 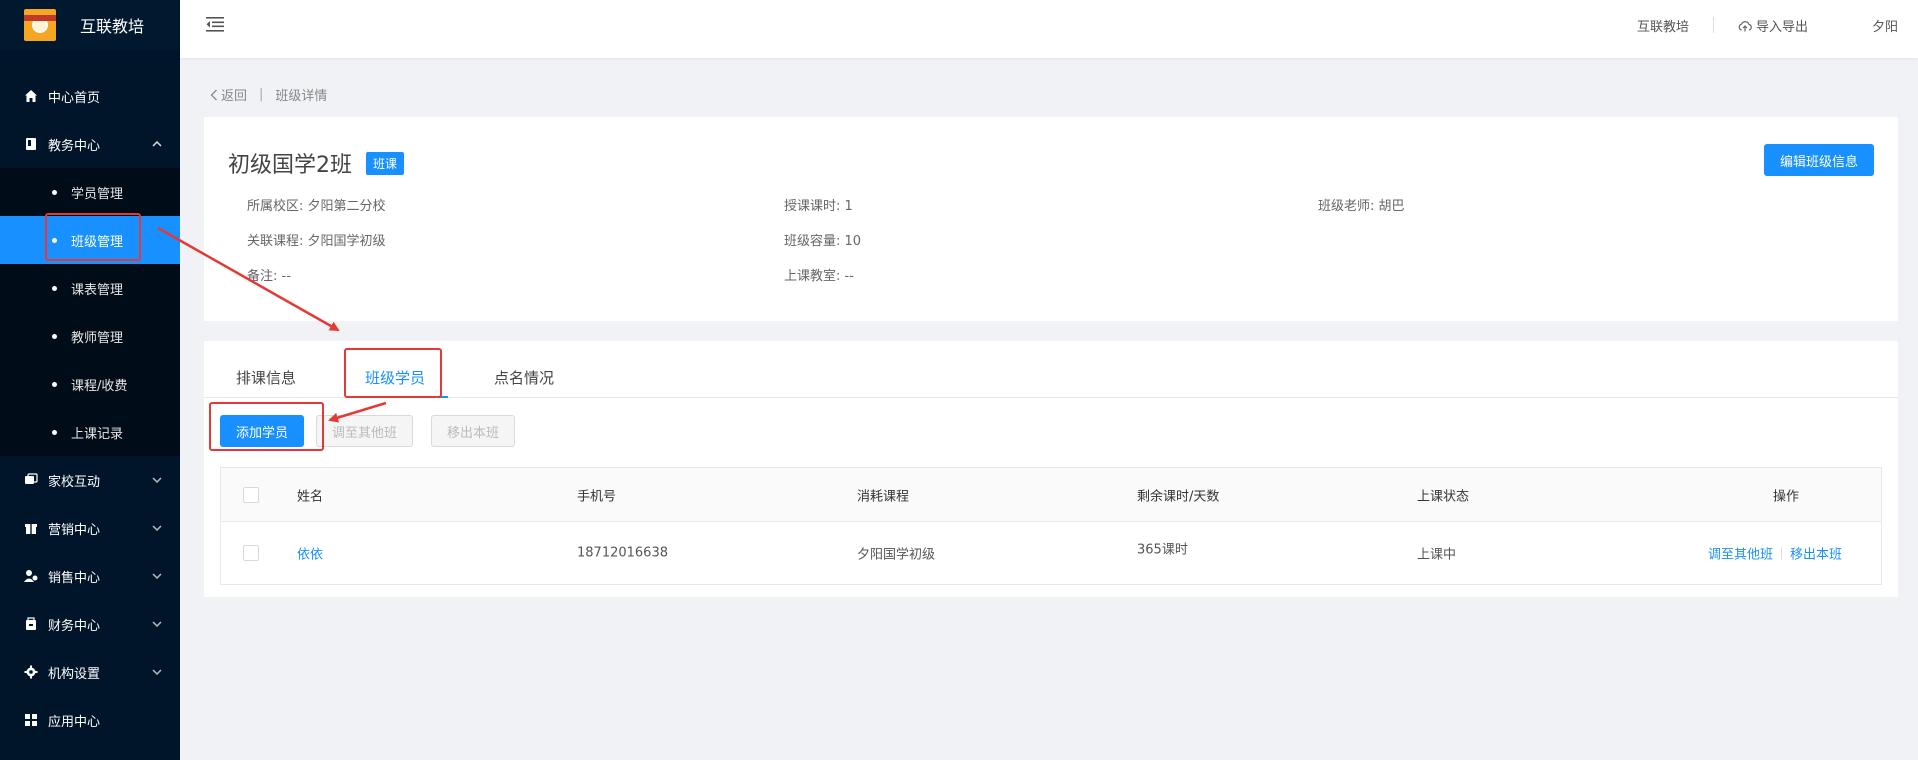 I want to click on col-header-name: 姓名, so click(x=310, y=496).